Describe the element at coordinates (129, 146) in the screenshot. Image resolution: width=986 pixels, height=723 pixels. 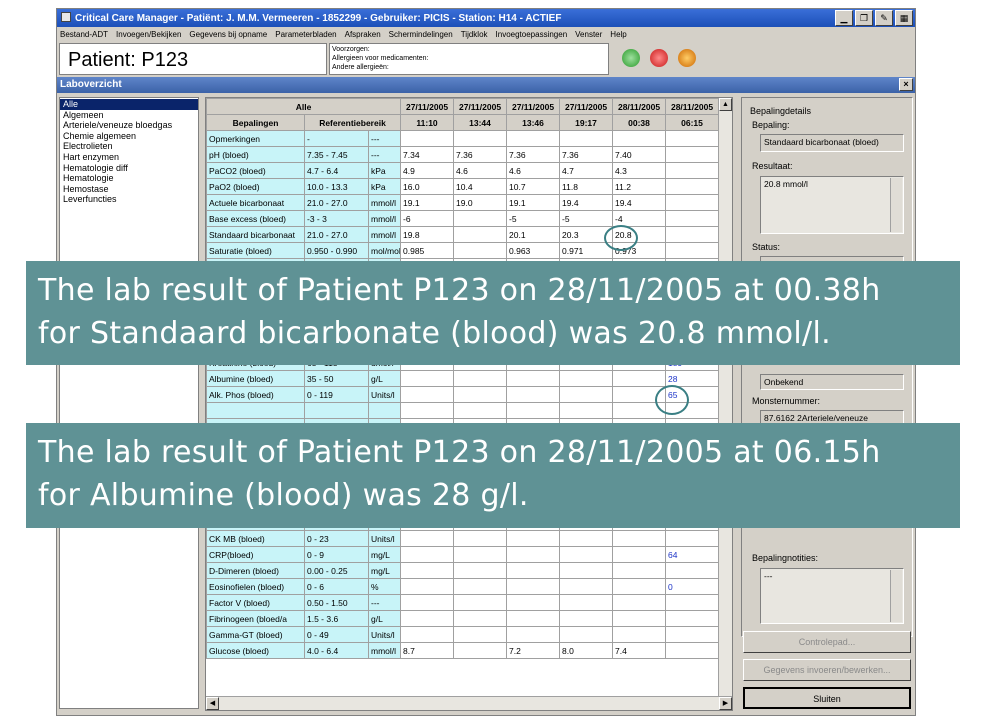
I see `category-item: Electrolieten` at that location.